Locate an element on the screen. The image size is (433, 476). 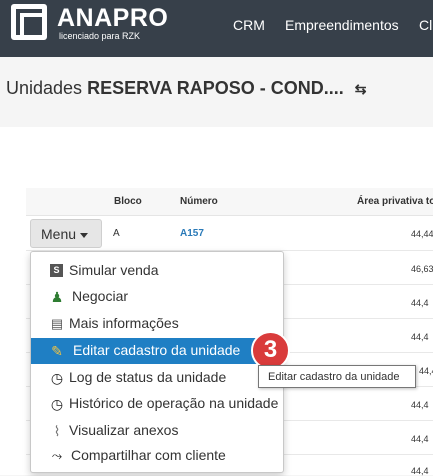
nav-crm: CRM is located at coordinates (249, 25).